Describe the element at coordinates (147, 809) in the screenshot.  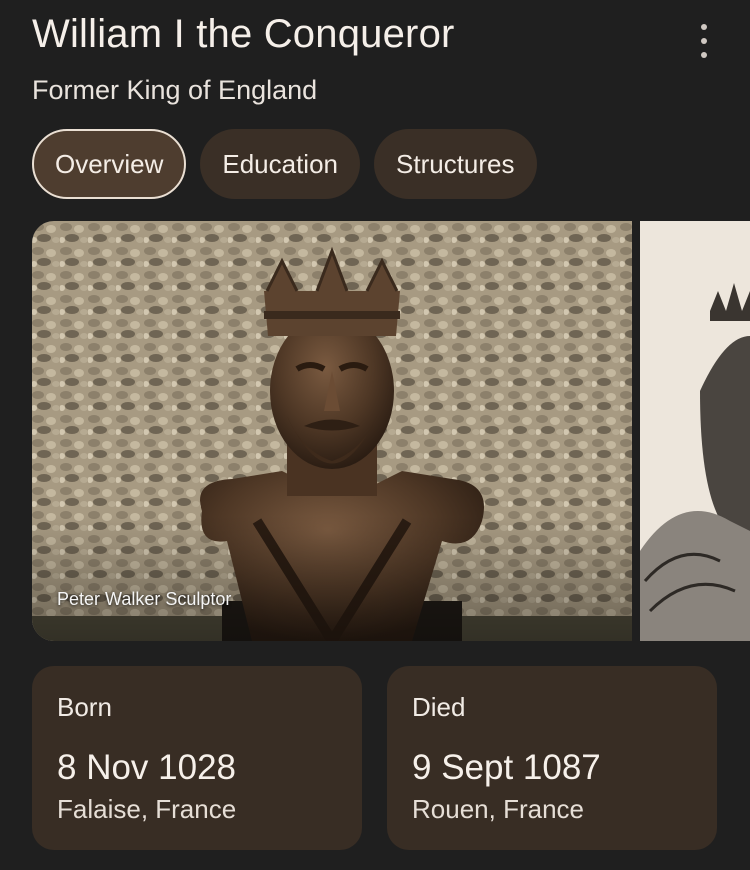
I see `born-place: Falaise, France` at that location.